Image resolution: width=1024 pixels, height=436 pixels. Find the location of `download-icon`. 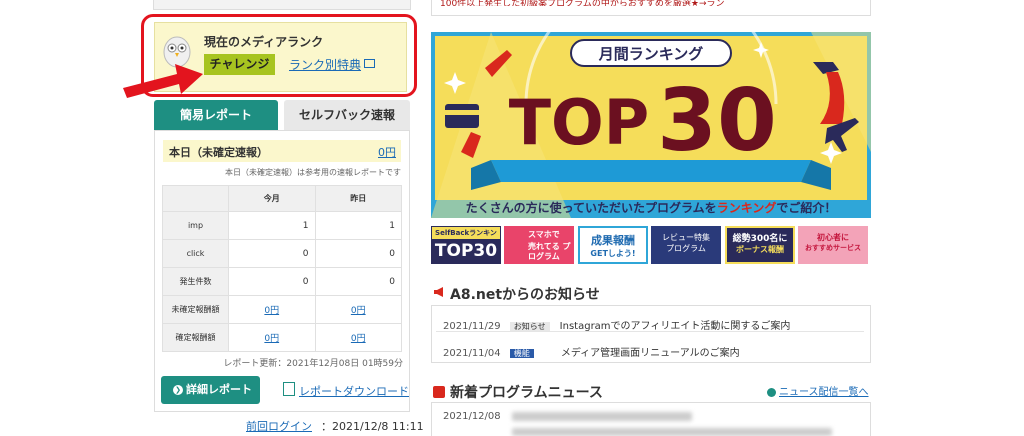

download-icon is located at coordinates (289, 389).